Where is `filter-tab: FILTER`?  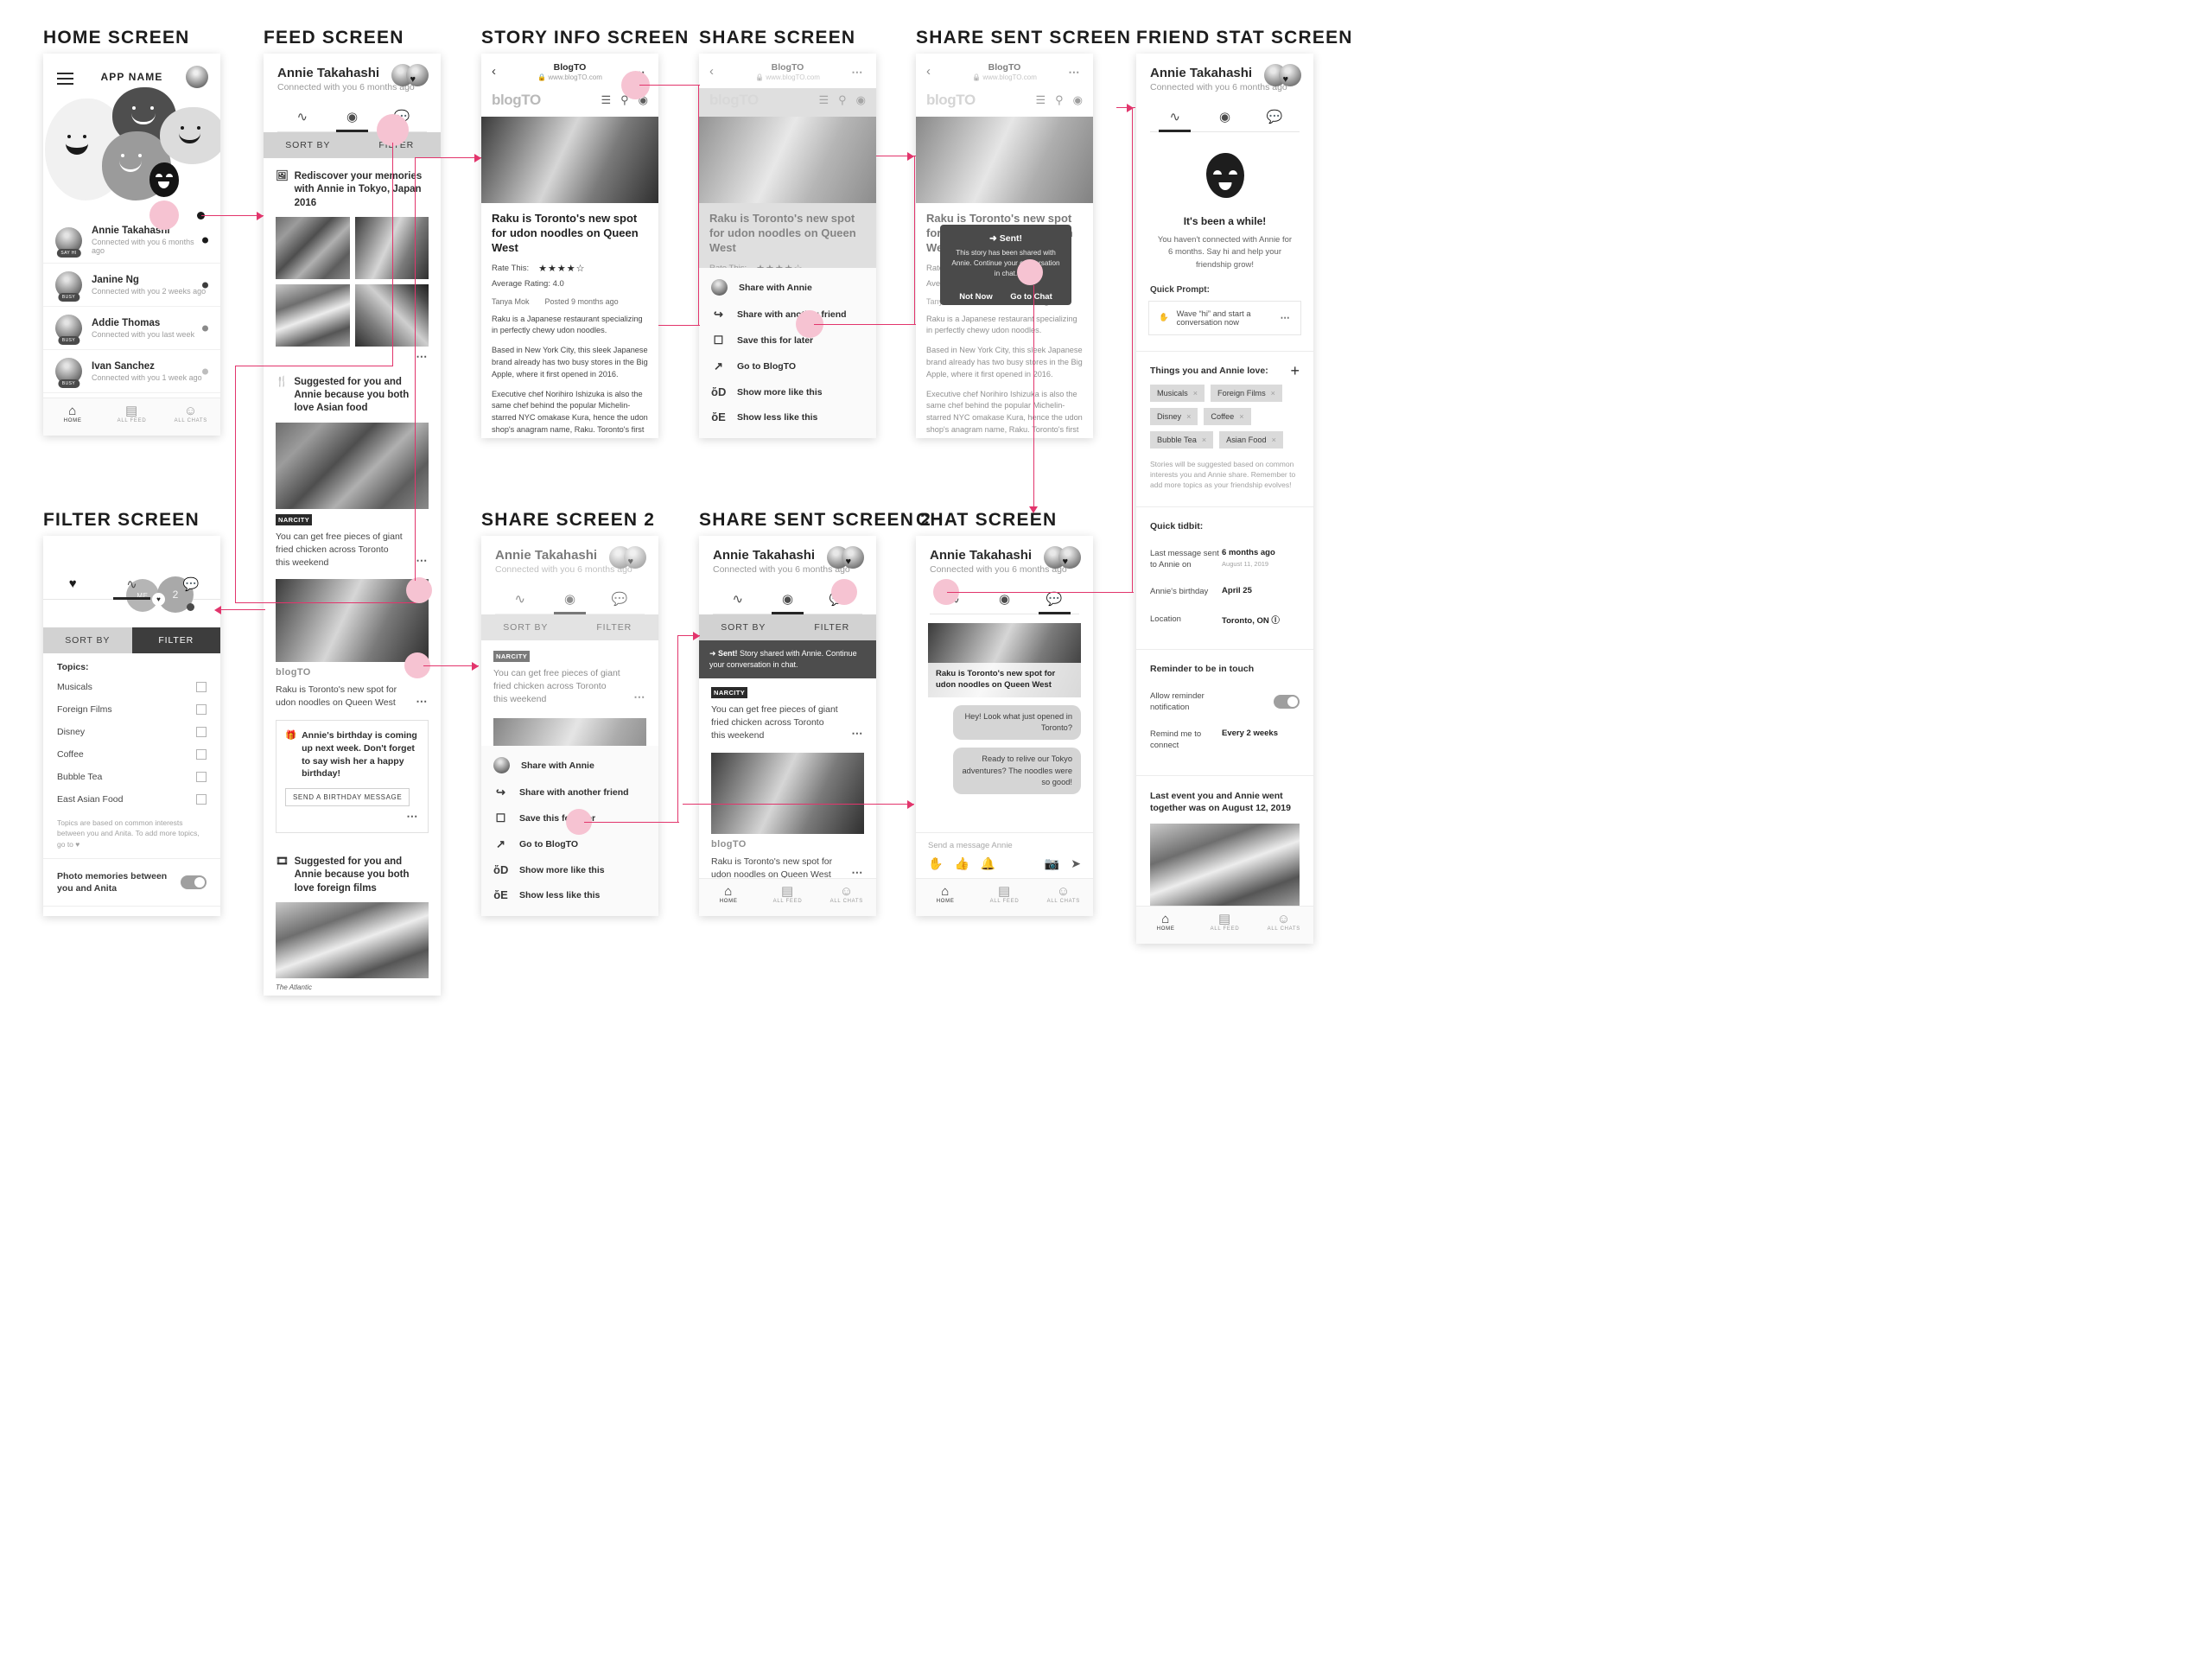 filter-tab: FILTER is located at coordinates (175, 640).